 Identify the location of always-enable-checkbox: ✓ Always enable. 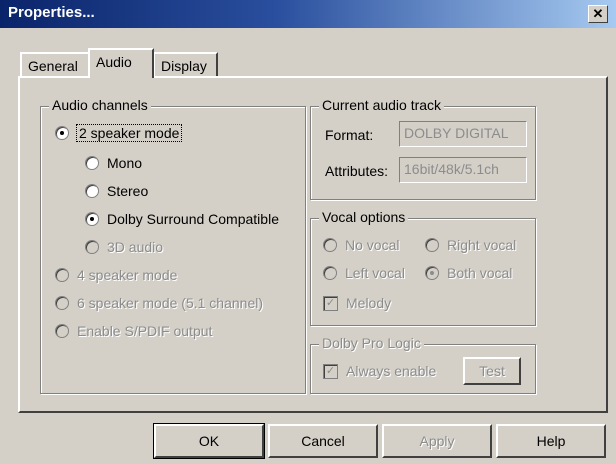
(379, 371).